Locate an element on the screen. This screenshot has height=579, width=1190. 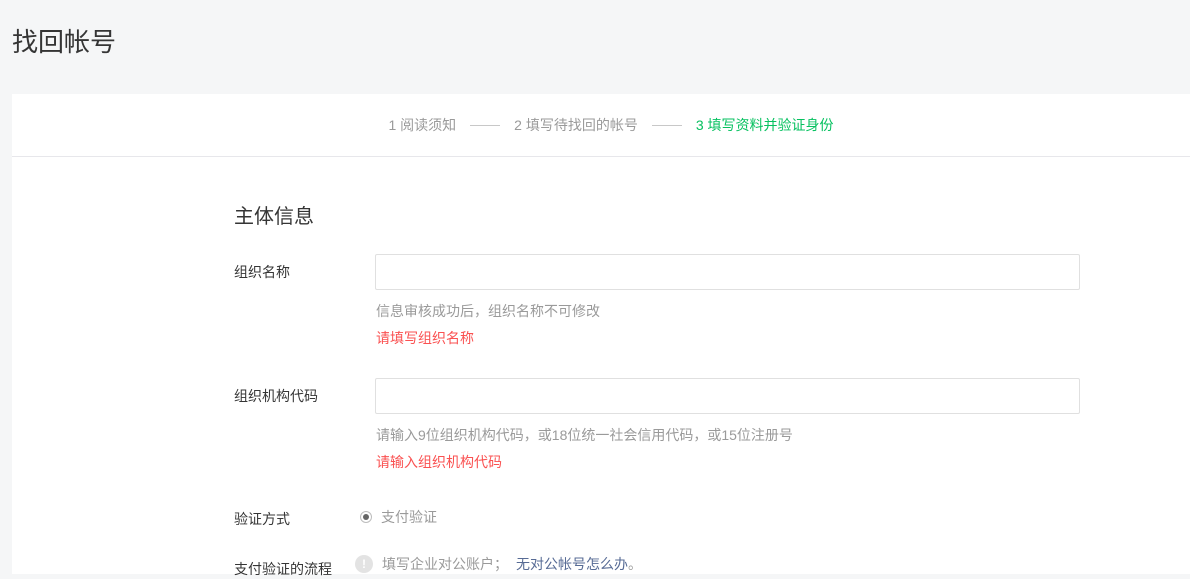
payment-flow-suffix: 。 is located at coordinates (635, 564).